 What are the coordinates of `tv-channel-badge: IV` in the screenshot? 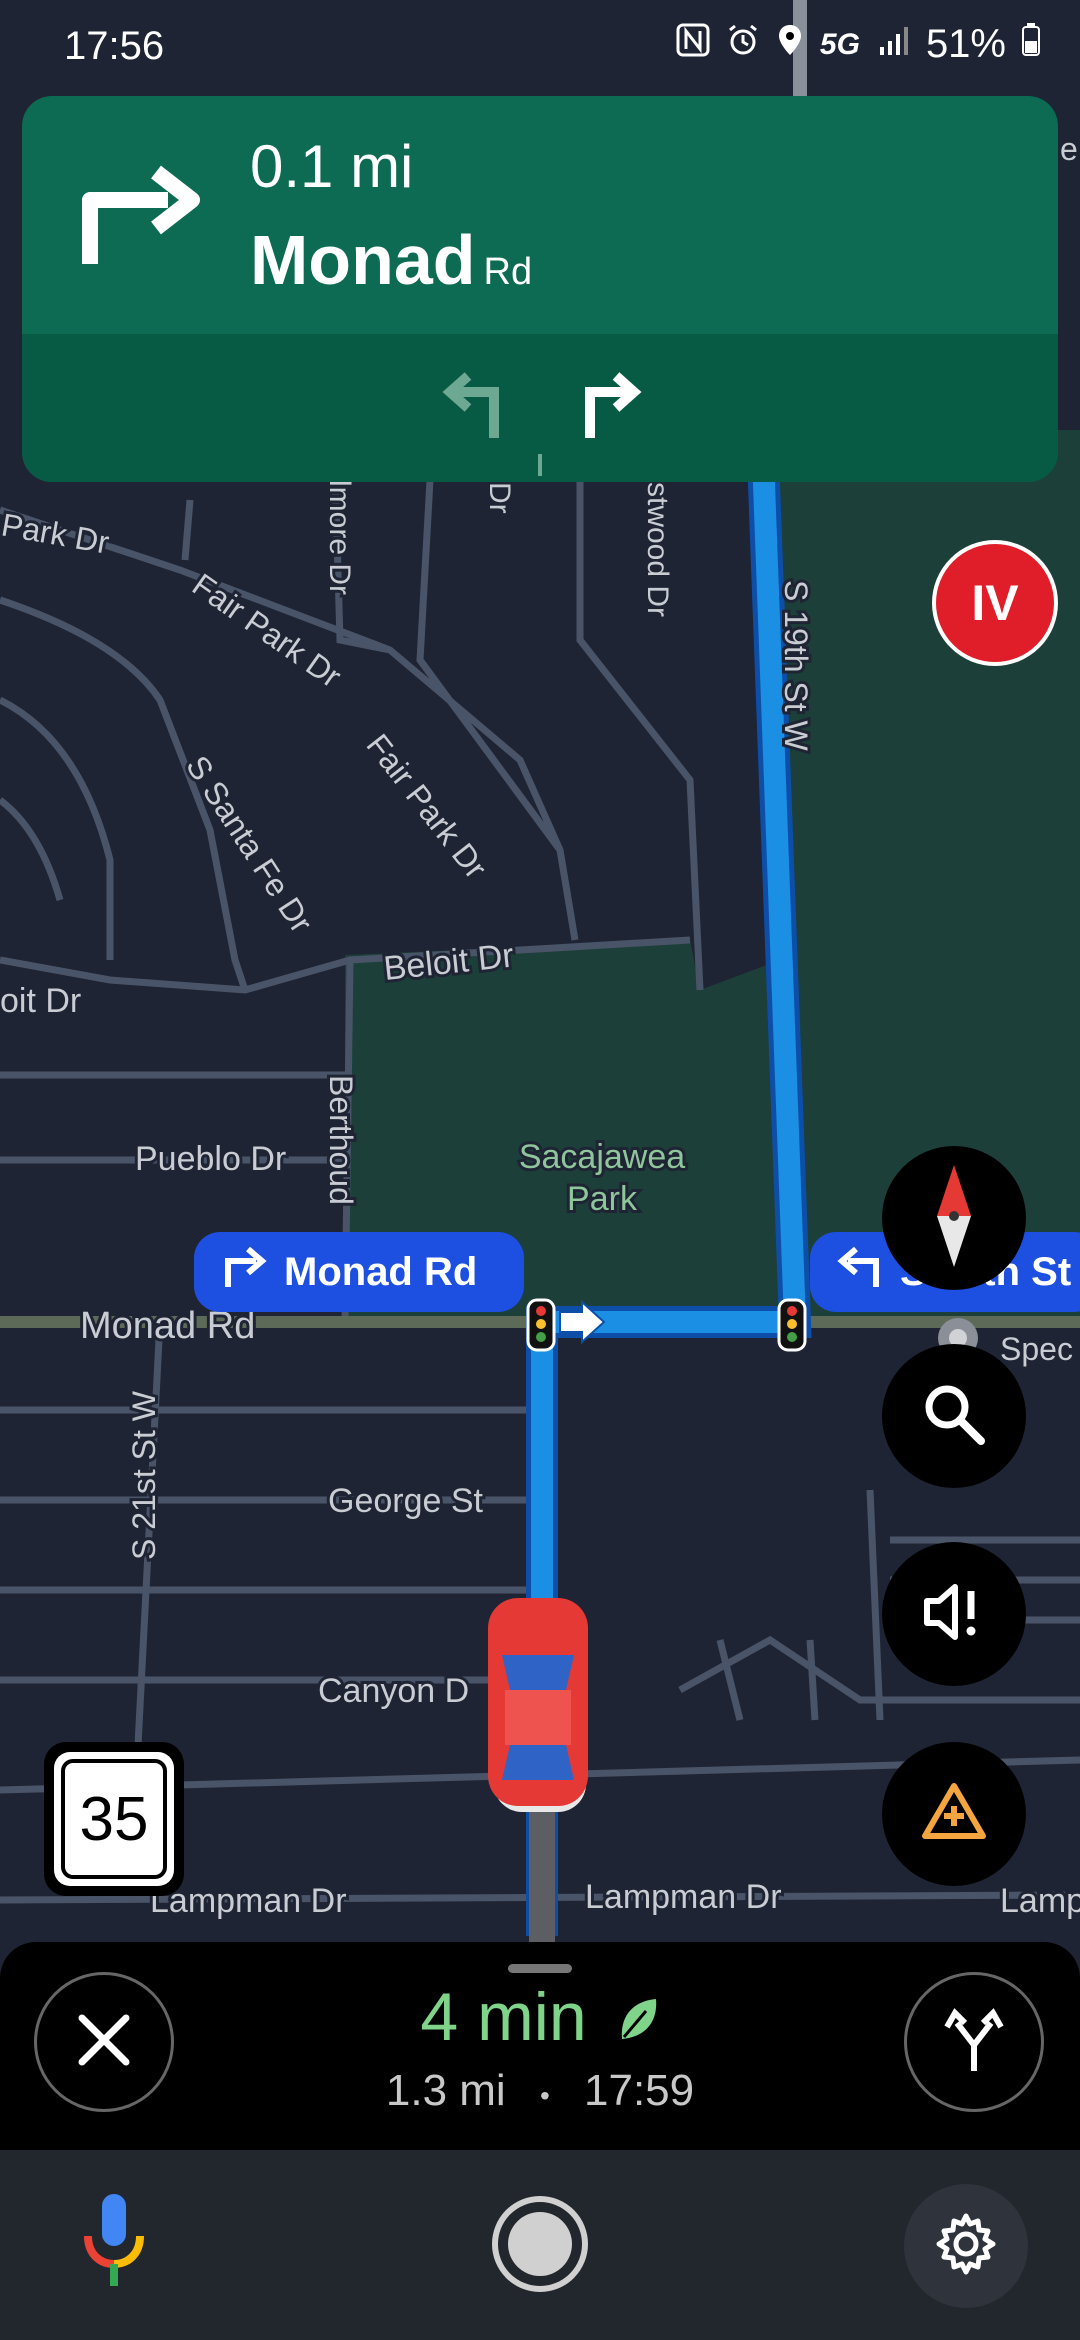 It's located at (995, 603).